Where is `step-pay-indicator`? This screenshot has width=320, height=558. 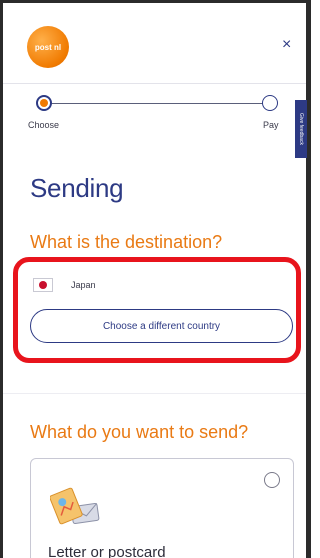
step-pay-indicator is located at coordinates (270, 103).